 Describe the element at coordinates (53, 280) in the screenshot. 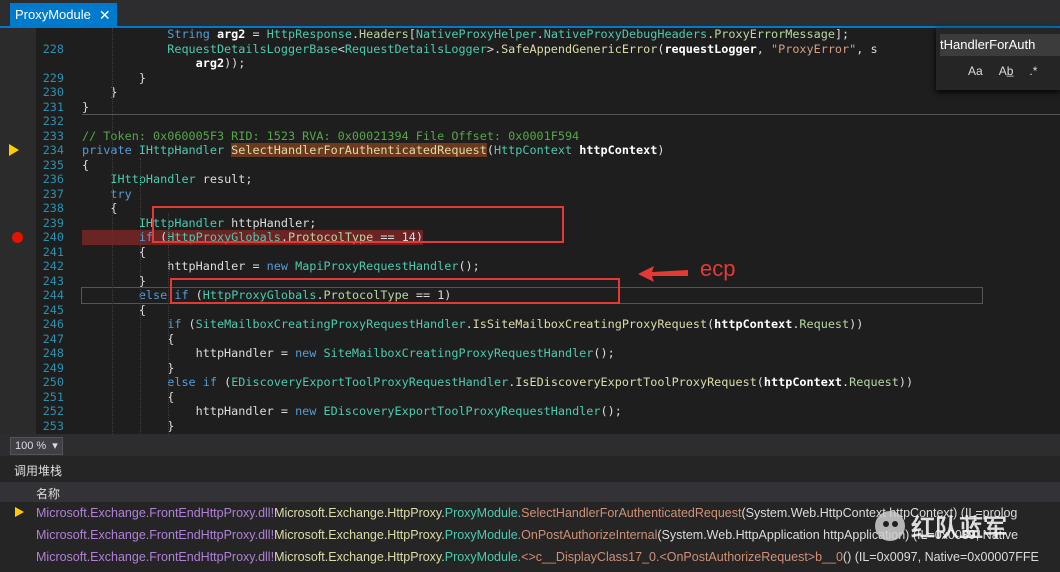

I see `line-number: 243` at that location.